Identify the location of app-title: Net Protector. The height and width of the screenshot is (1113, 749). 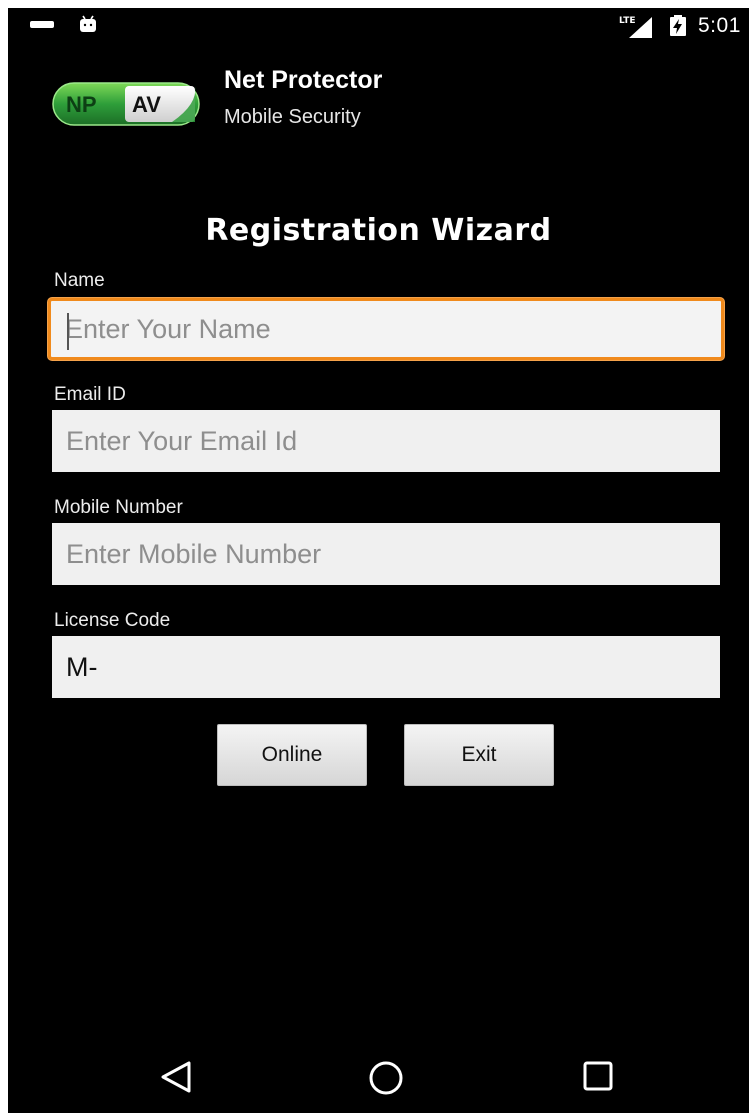
(303, 80).